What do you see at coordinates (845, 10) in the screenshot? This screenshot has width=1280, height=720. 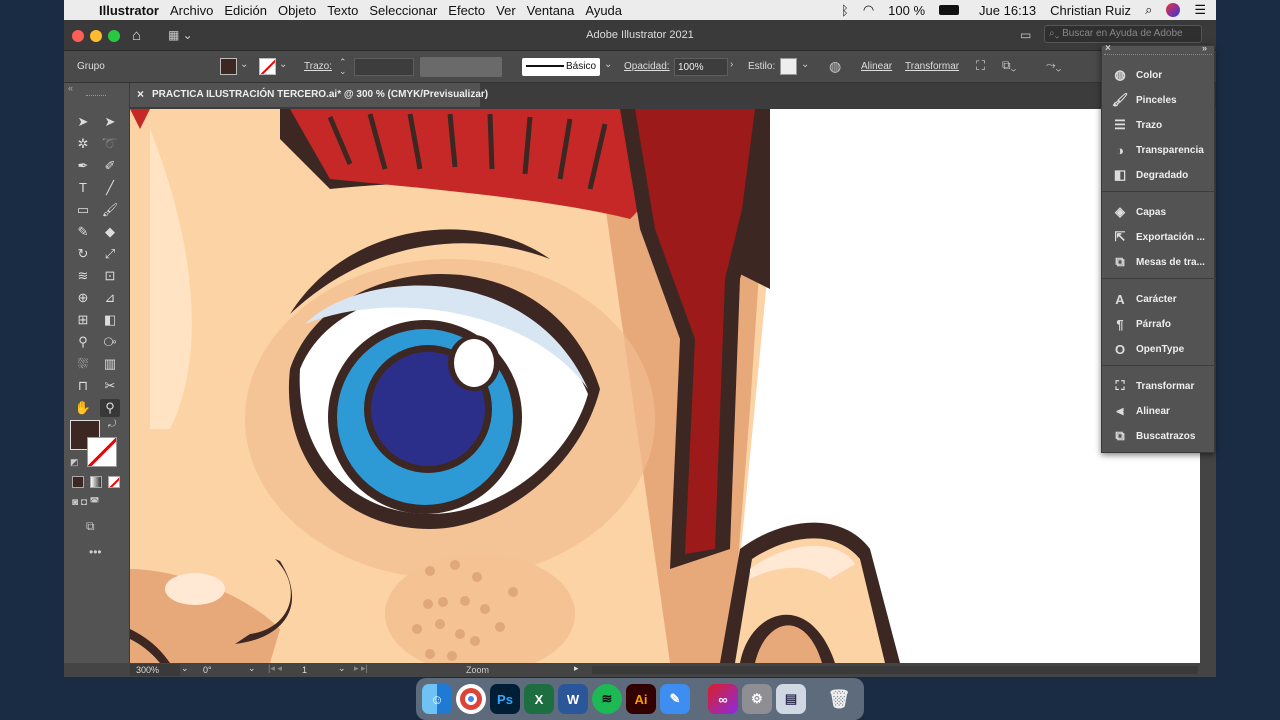 I see `bluetooth-icon: ᛒ` at bounding box center [845, 10].